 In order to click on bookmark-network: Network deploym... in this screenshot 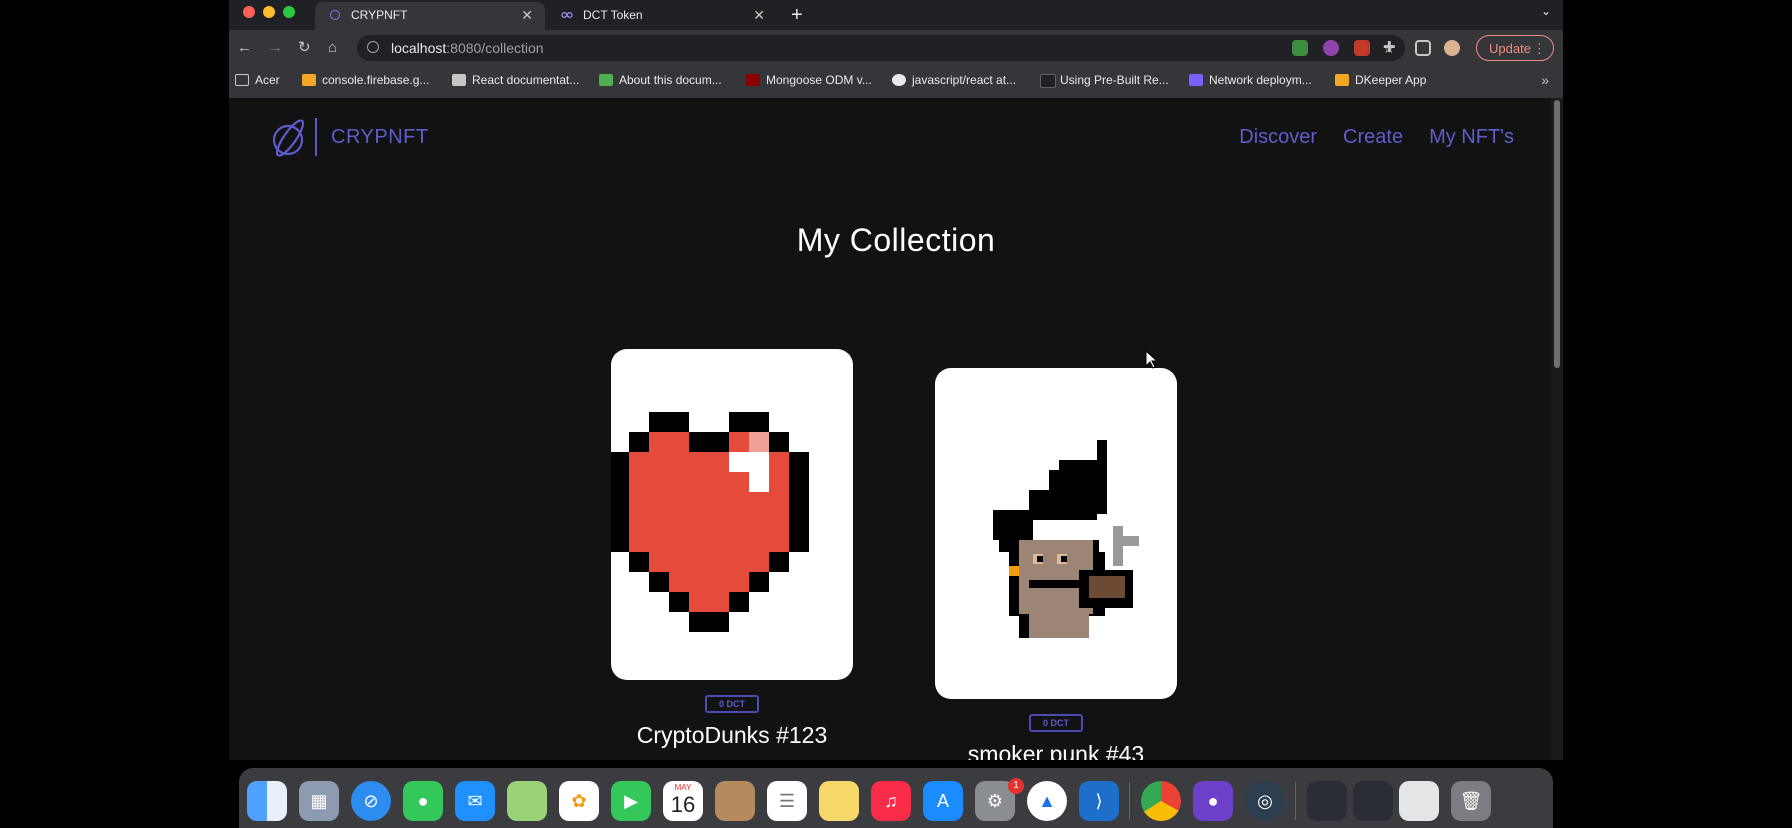, I will do `click(1250, 80)`.